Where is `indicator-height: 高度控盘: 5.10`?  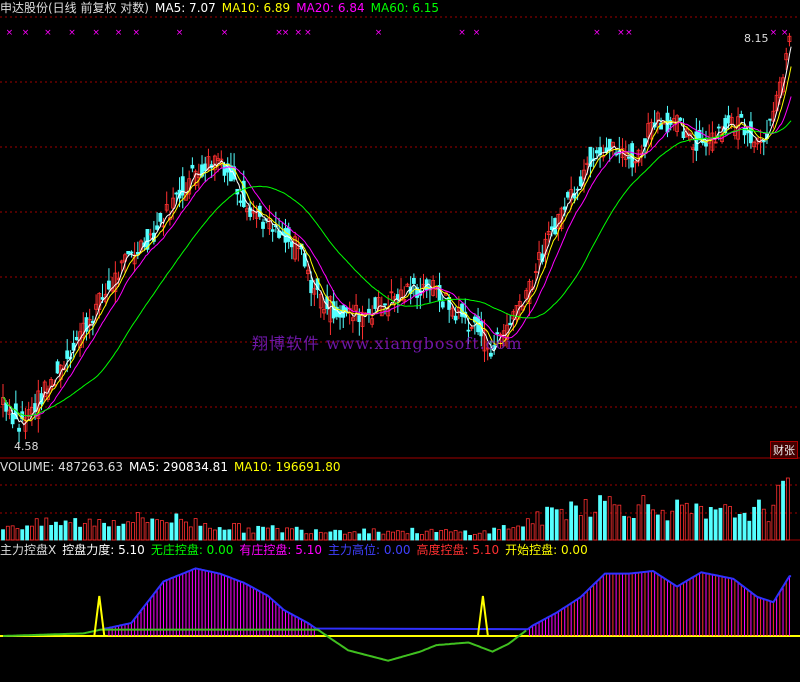 indicator-height: 高度控盘: 5.10 is located at coordinates (458, 550).